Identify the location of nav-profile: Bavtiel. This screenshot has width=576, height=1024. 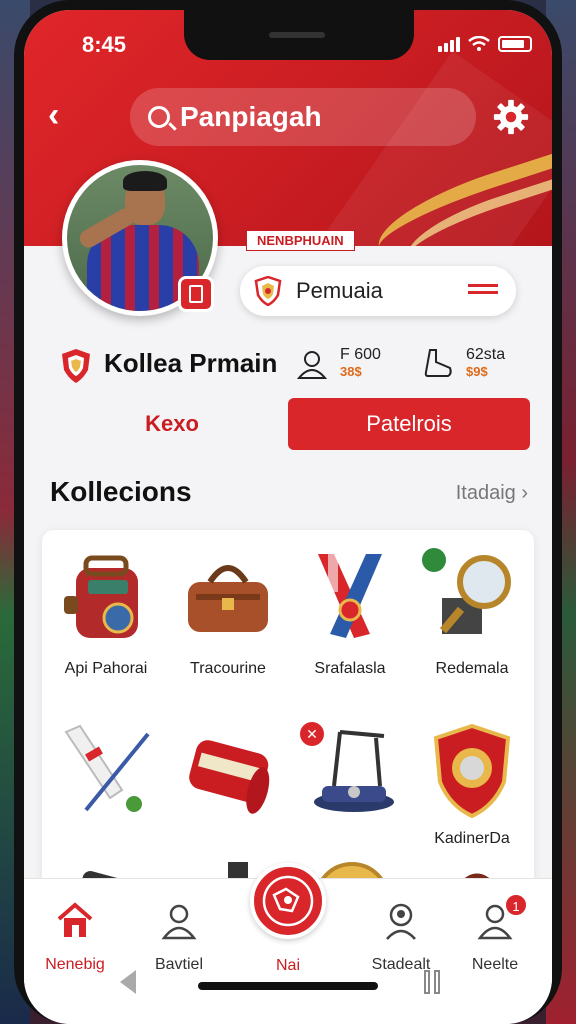
(179, 937).